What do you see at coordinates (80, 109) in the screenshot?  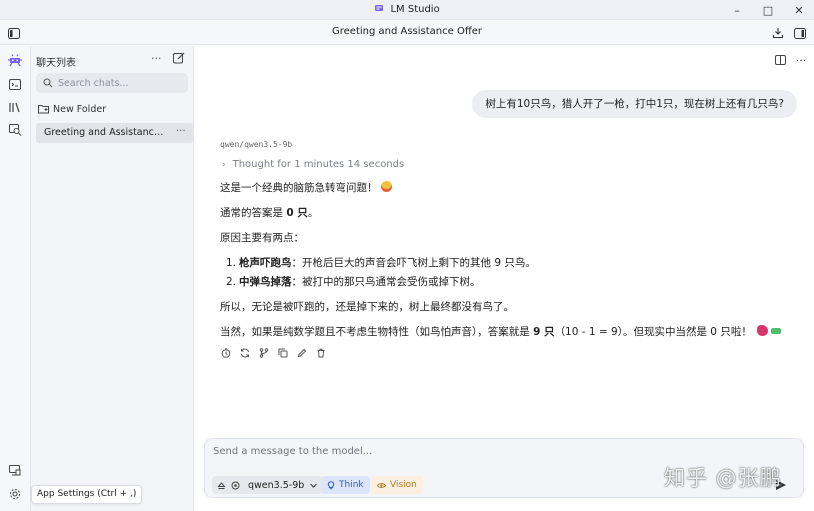 I see `new-folder-label: New Folder` at bounding box center [80, 109].